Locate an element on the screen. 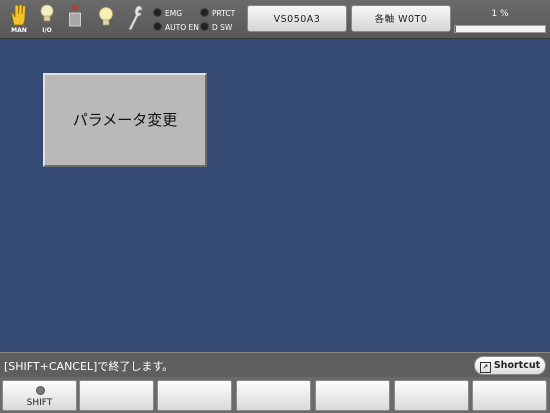 This screenshot has height=413, width=550. robot-program-button: VS050A3 is located at coordinates (297, 18).